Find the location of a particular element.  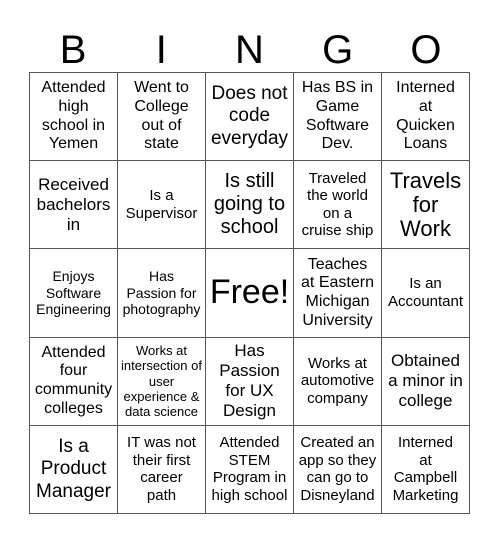

bingo-cell: IT was not their first career path is located at coordinates (162, 469).